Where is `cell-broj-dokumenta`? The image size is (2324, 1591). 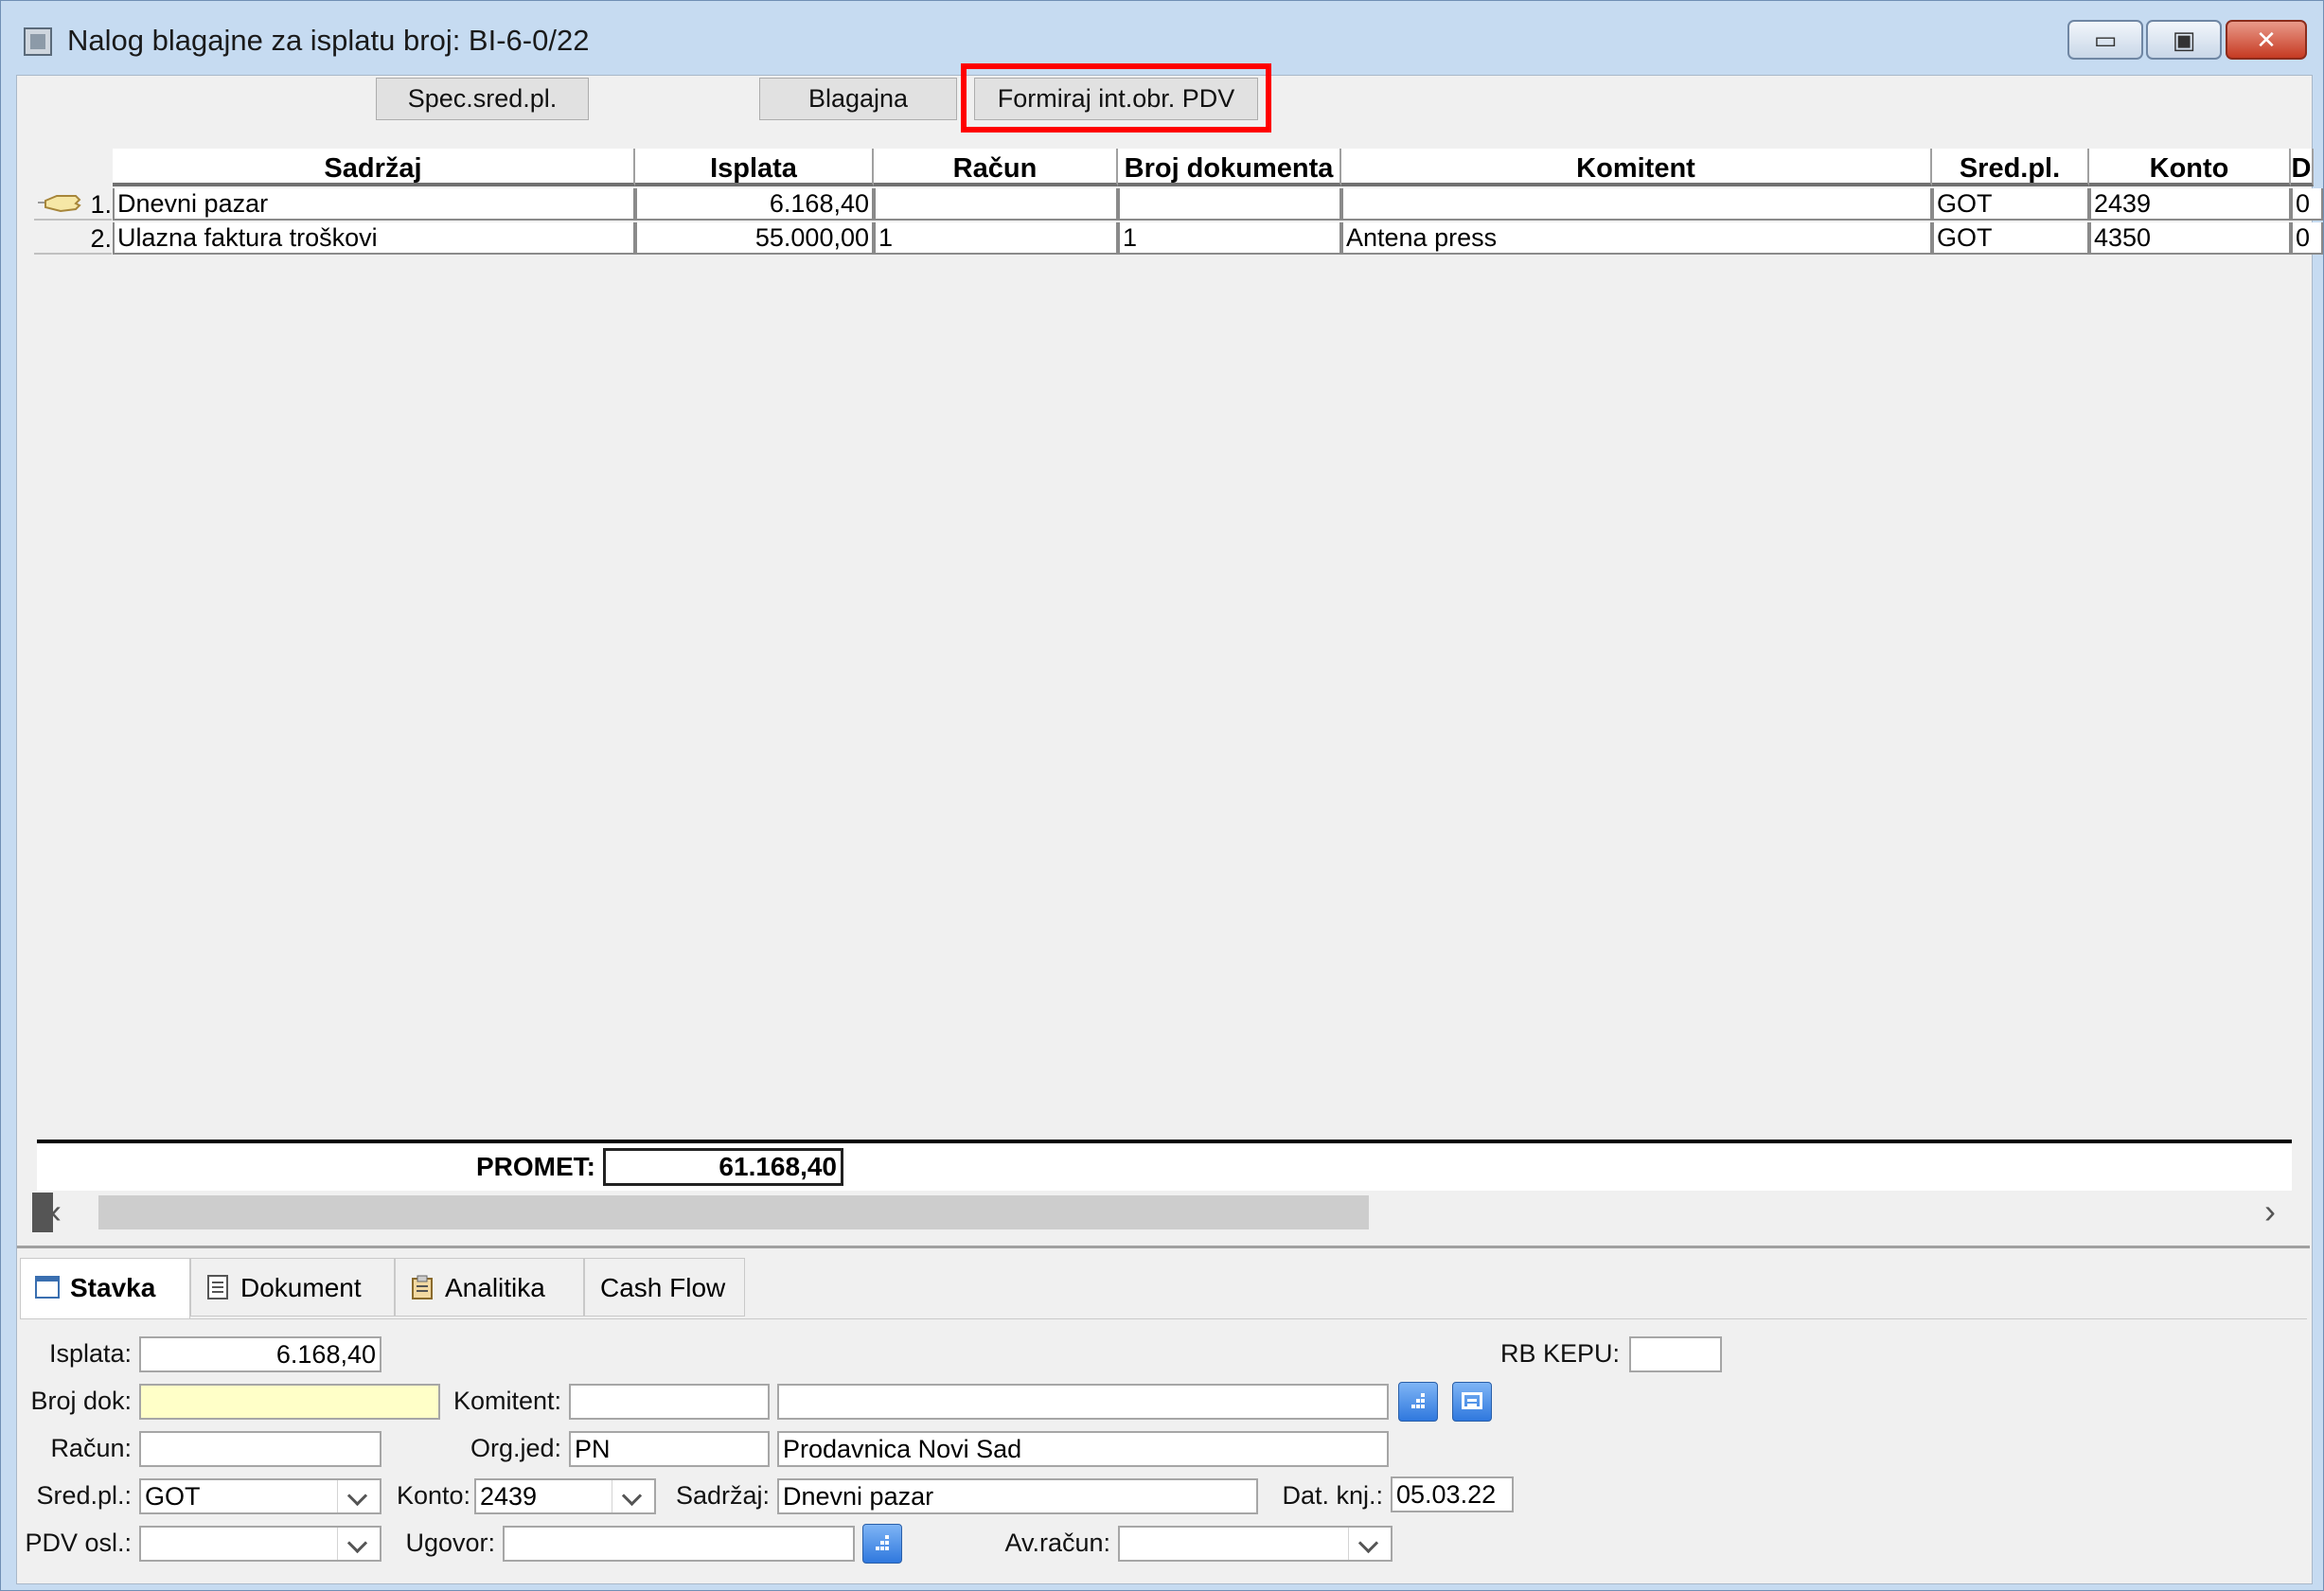 cell-broj-dokumenta is located at coordinates (1229, 204).